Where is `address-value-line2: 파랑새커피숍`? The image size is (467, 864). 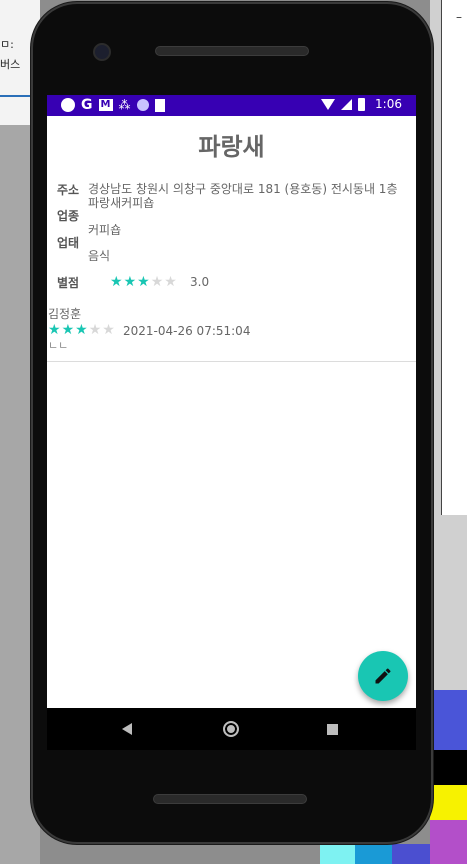 address-value-line2: 파랑새커피숍 is located at coordinates (121, 203).